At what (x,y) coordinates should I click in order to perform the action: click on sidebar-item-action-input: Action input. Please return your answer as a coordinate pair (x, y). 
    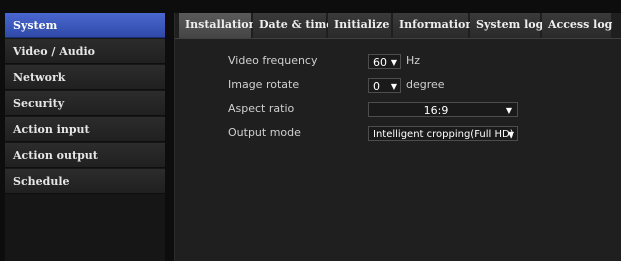
    Looking at the image, I should click on (85, 129).